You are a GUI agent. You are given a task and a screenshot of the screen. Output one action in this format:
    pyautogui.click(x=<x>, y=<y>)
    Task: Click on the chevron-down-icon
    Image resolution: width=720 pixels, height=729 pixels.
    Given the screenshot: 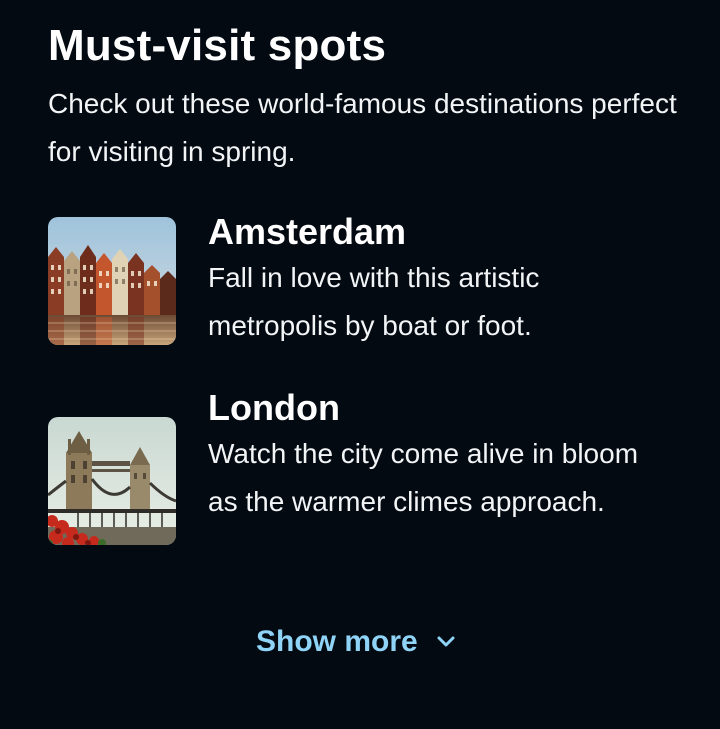 What is the action you would take?
    pyautogui.click(x=446, y=641)
    